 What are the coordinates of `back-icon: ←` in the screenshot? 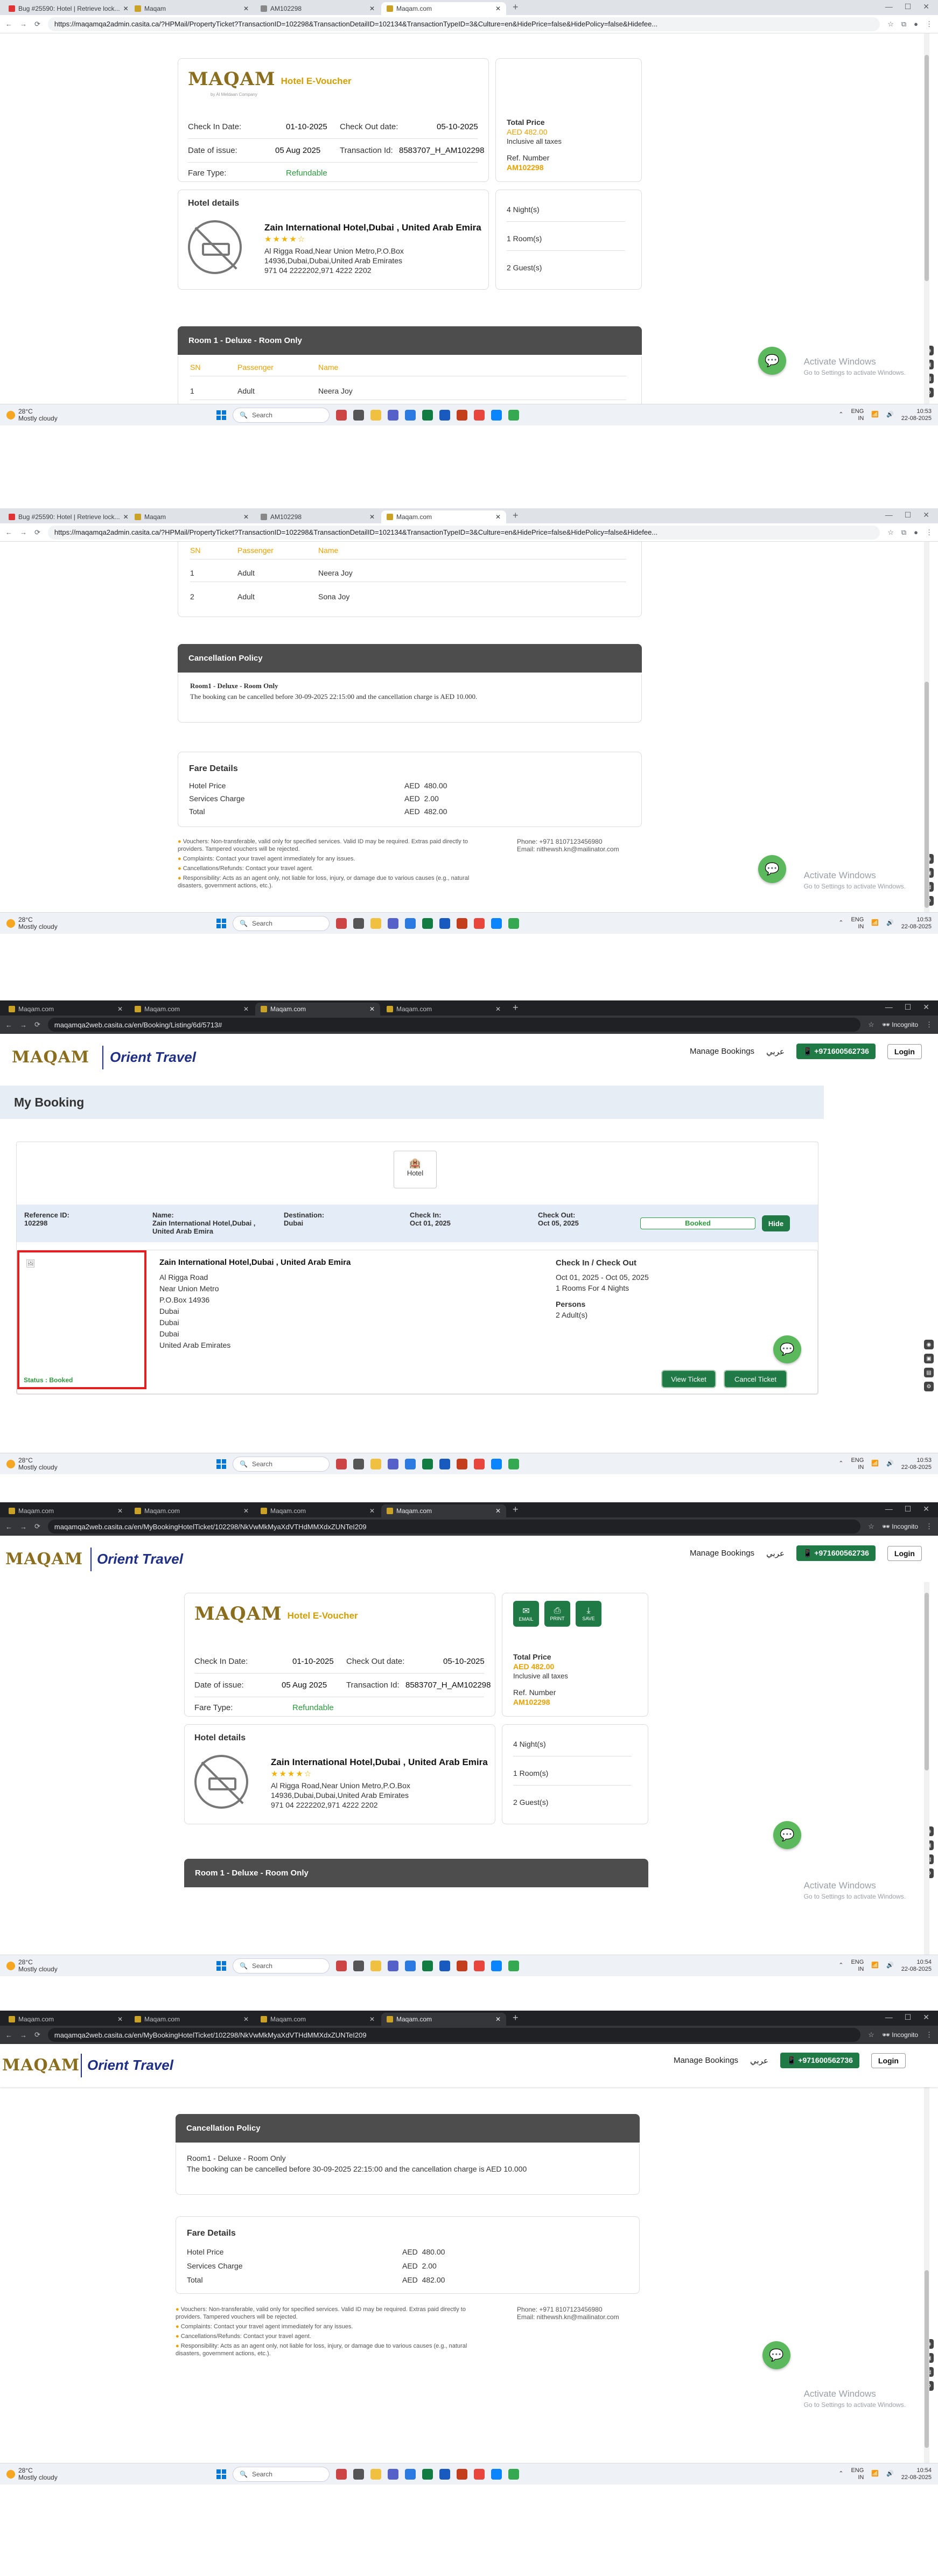 It's located at (8, 1025).